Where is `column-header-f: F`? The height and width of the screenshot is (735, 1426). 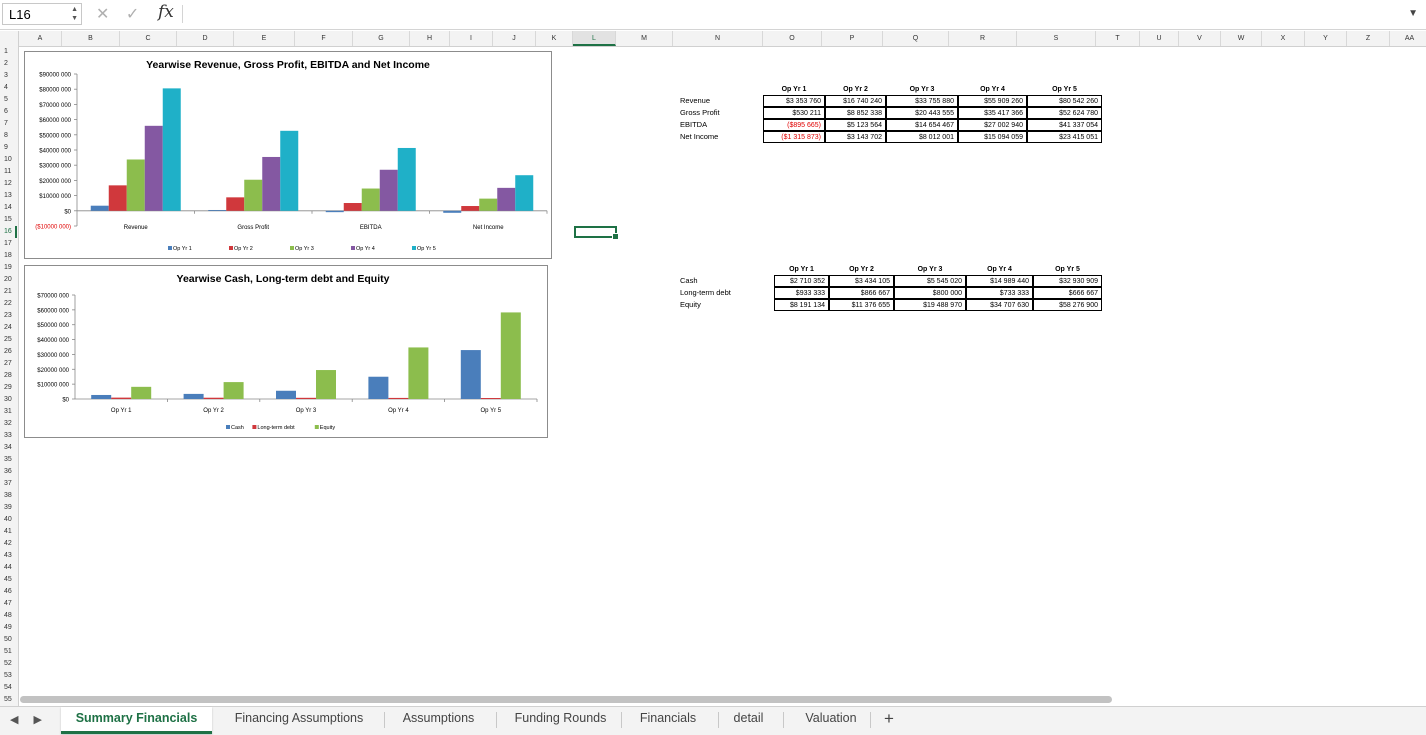 column-header-f: F is located at coordinates (324, 38).